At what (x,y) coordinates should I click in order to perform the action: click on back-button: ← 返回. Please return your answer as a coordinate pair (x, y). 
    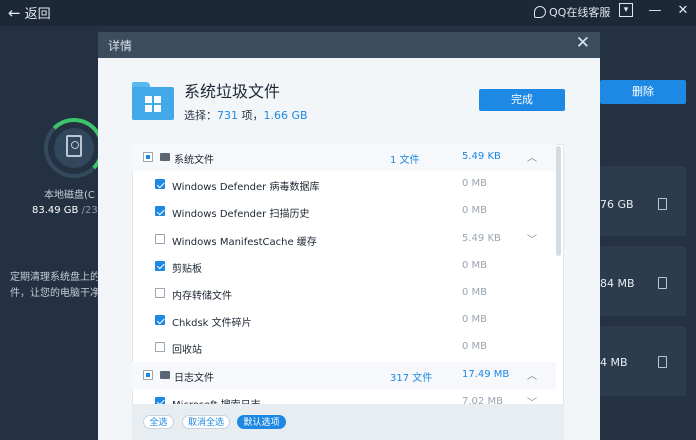
    Looking at the image, I should click on (29, 13).